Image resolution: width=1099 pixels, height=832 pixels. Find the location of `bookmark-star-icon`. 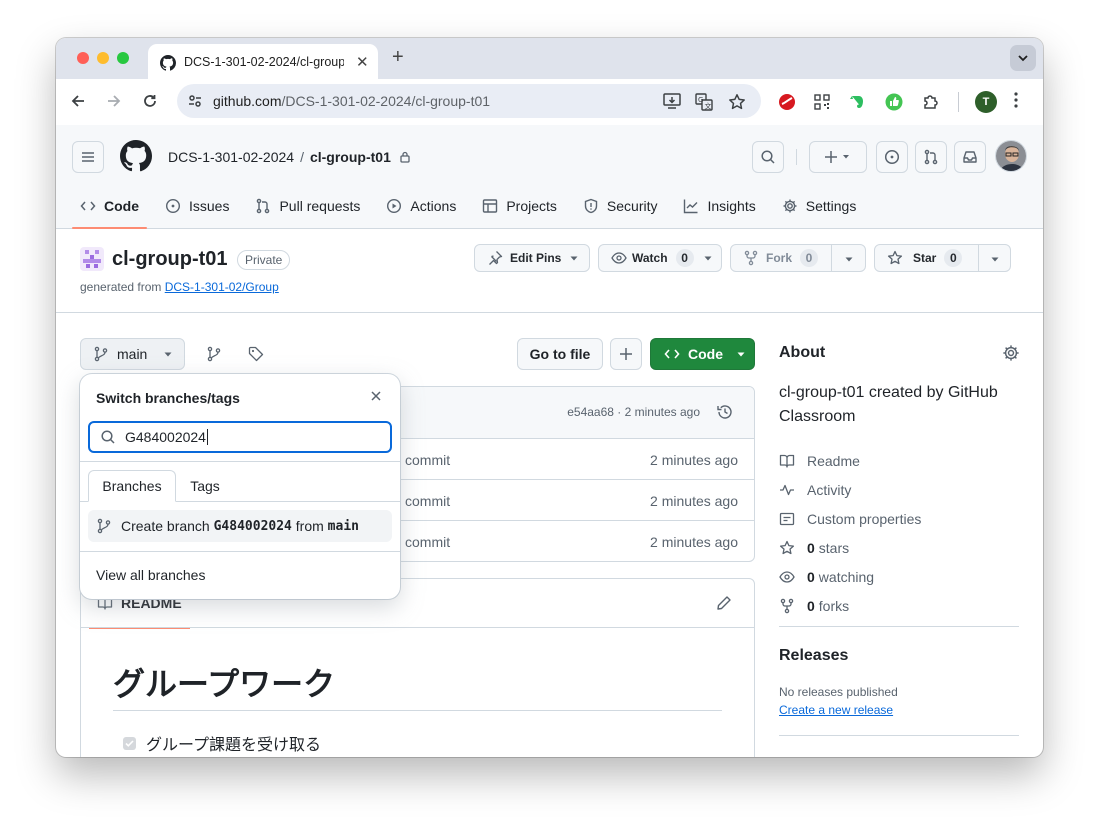

bookmark-star-icon is located at coordinates (737, 102).